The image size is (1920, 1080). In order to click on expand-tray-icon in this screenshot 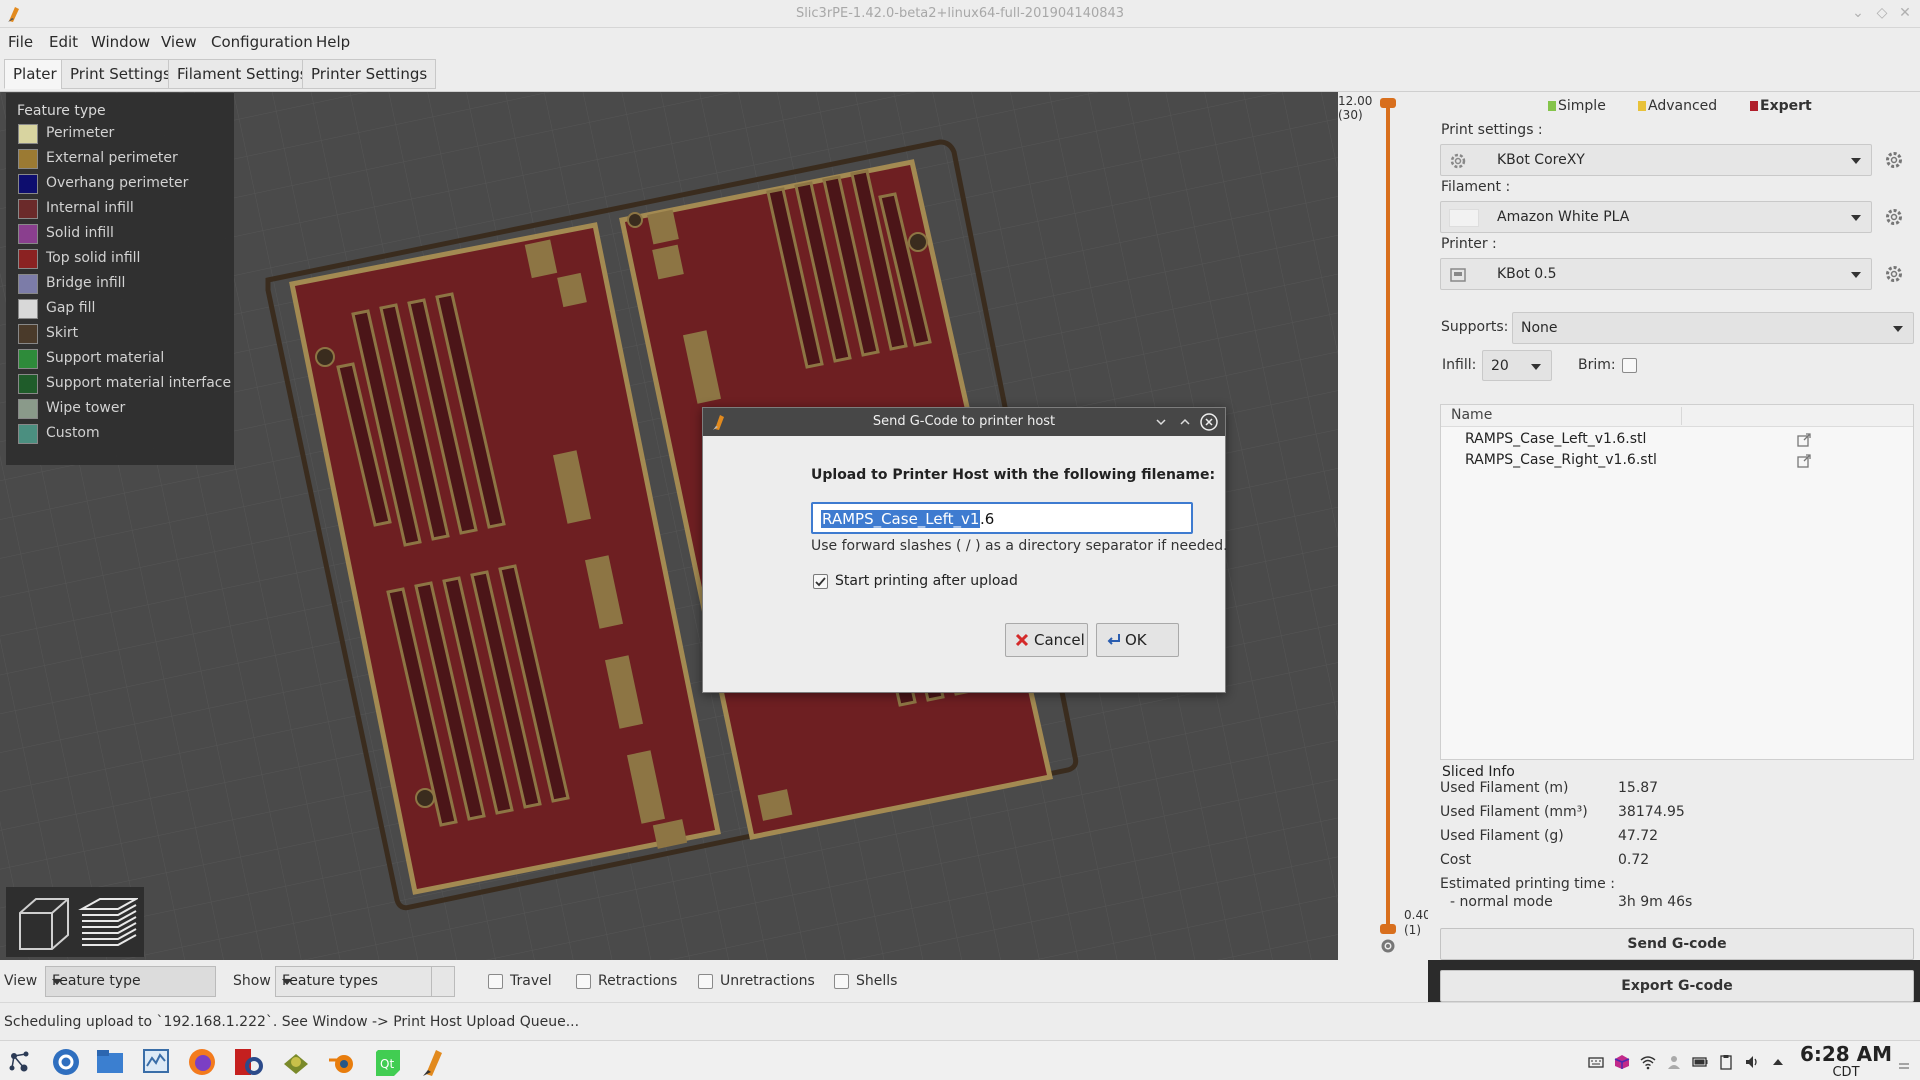, I will do `click(1778, 1062)`.